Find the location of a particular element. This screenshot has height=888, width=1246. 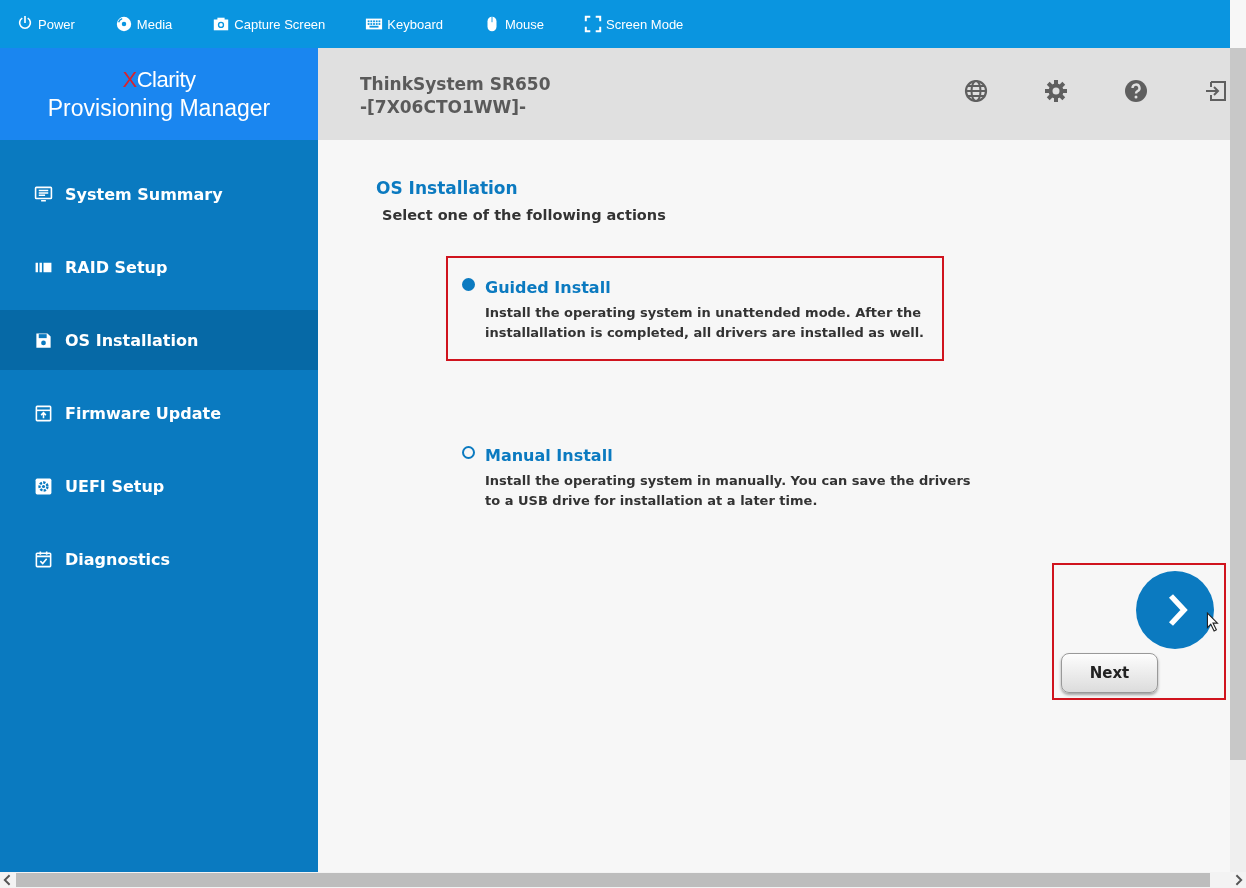

toolbar-button: Screen Mode is located at coordinates (634, 24).